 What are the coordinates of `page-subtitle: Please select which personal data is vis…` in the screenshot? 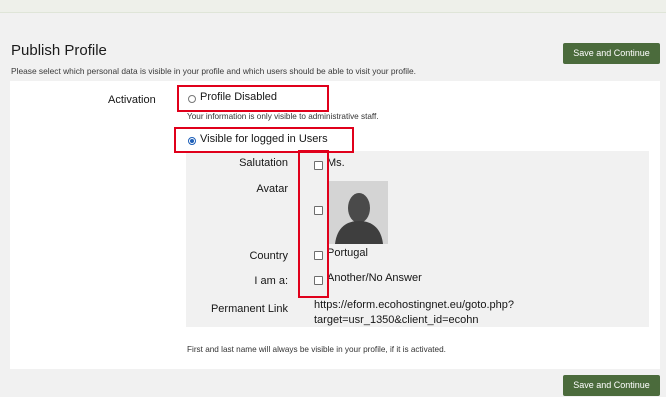 It's located at (214, 71).